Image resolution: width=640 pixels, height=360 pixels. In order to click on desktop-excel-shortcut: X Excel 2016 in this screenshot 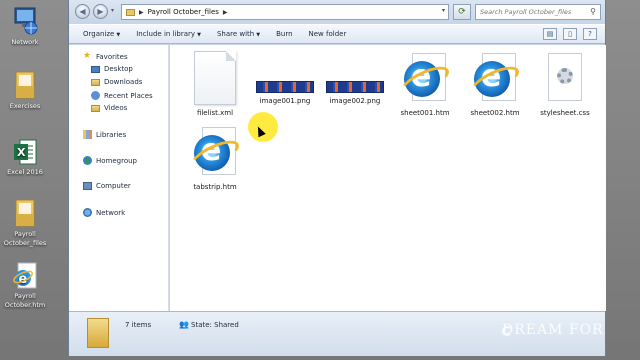, I will do `click(25, 157)`.